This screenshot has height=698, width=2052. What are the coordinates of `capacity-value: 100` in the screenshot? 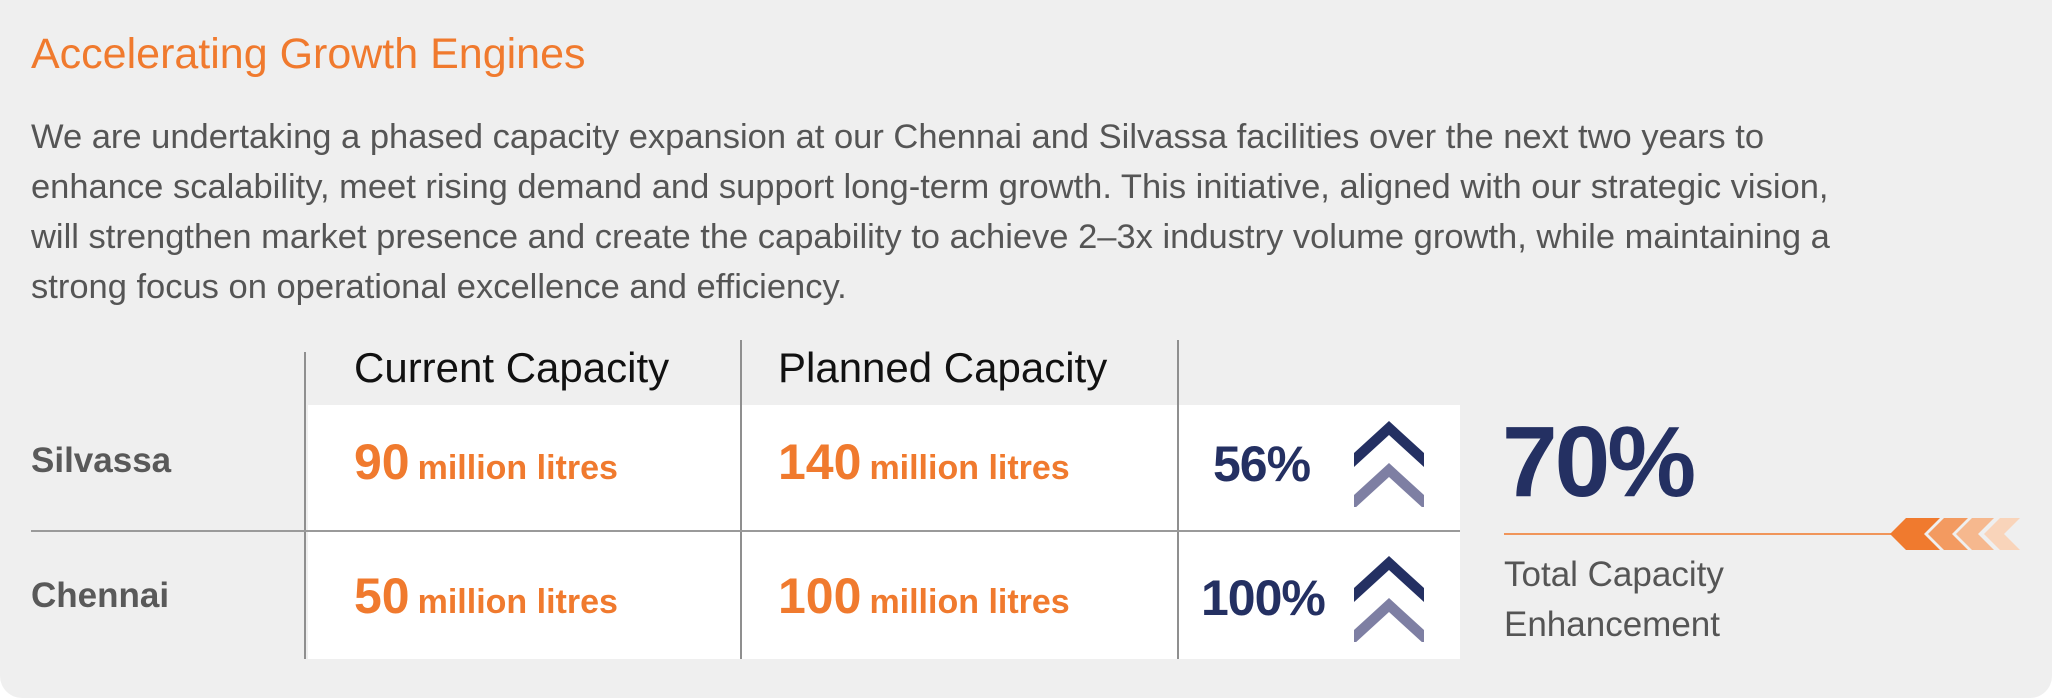 It's located at (820, 596).